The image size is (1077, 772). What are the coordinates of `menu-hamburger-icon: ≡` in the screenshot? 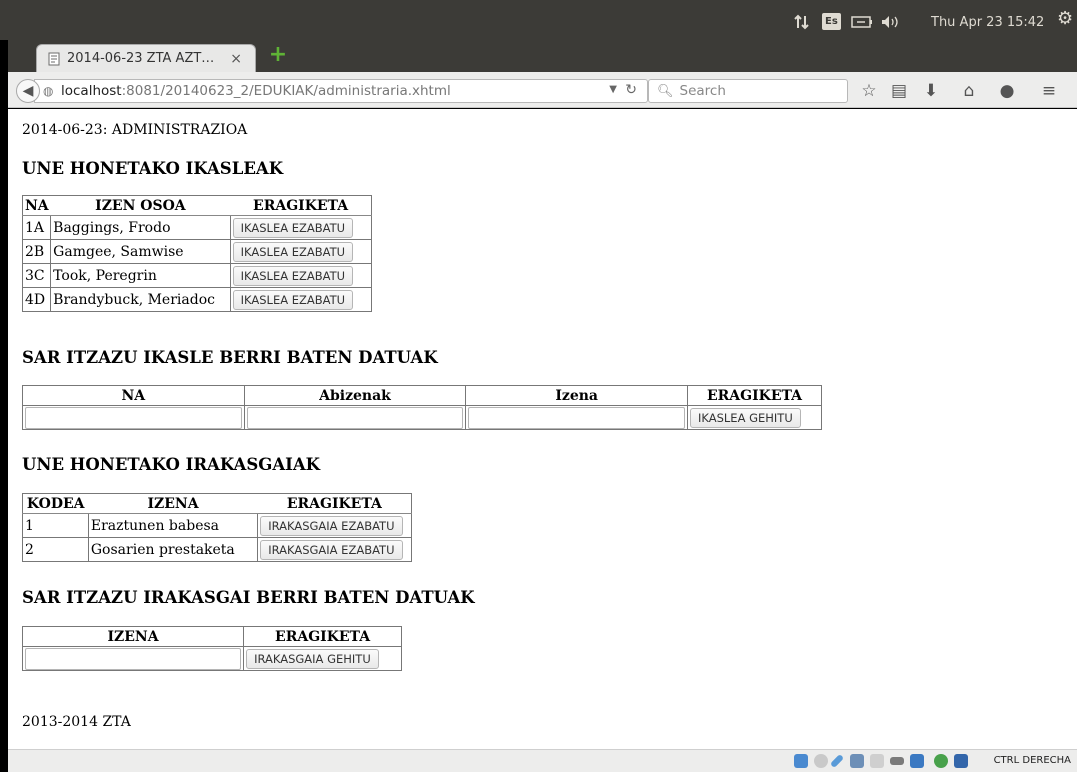 It's located at (1049, 91).